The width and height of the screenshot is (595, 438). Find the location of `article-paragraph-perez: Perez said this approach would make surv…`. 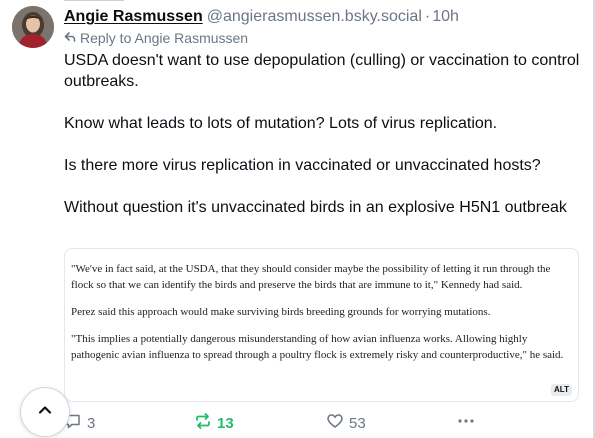

article-paragraph-perez: Perez said this approach would make surv… is located at coordinates (281, 312).